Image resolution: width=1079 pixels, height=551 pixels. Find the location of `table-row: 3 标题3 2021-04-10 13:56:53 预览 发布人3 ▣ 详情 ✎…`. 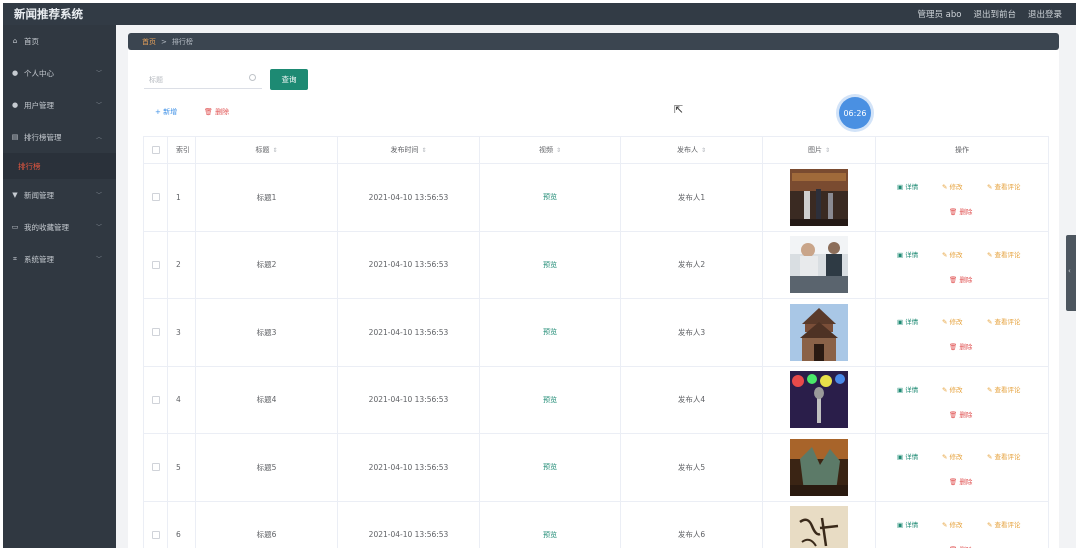

table-row: 3 标题3 2021-04-10 13:56:53 预览 发布人3 ▣ 详情 ✎… is located at coordinates (596, 333).